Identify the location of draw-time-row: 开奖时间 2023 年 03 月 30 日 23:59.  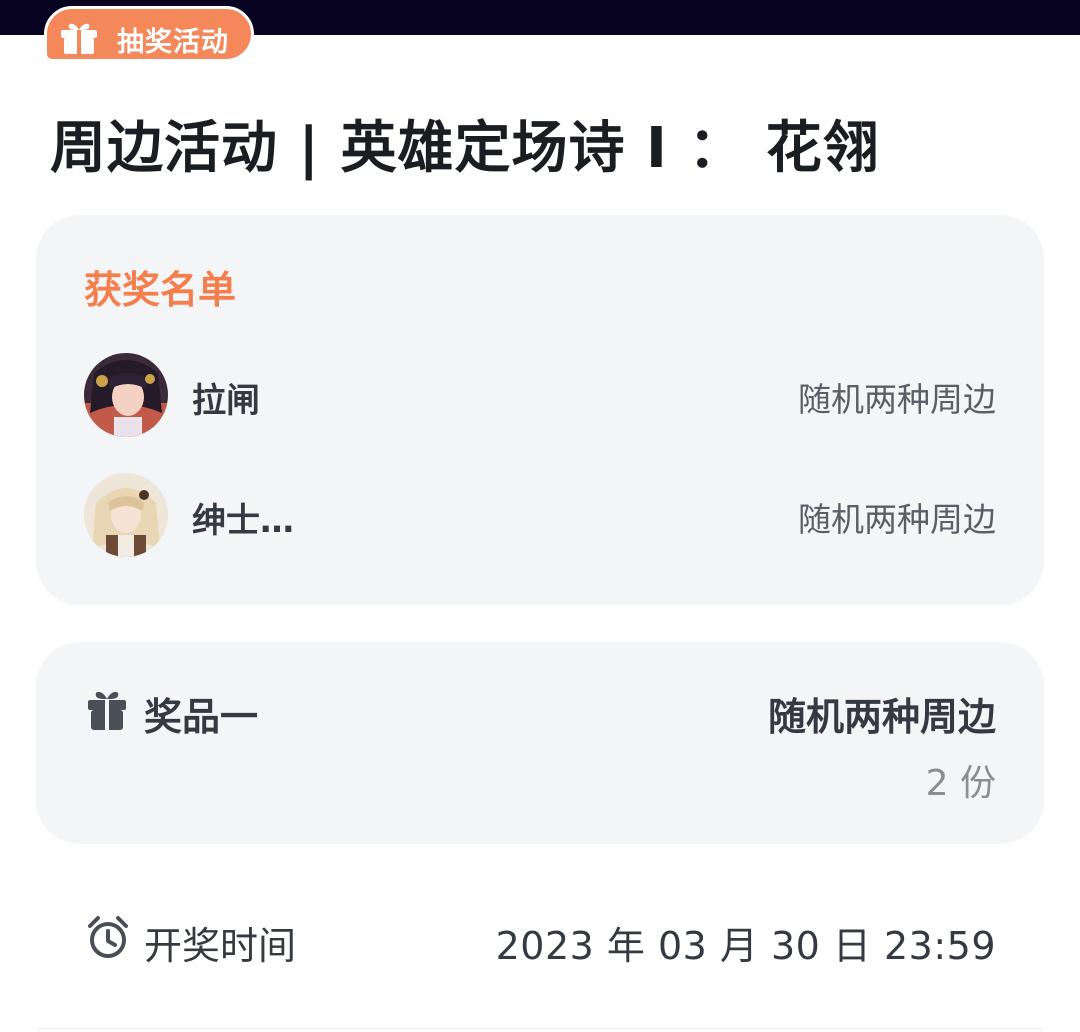
(541, 940).